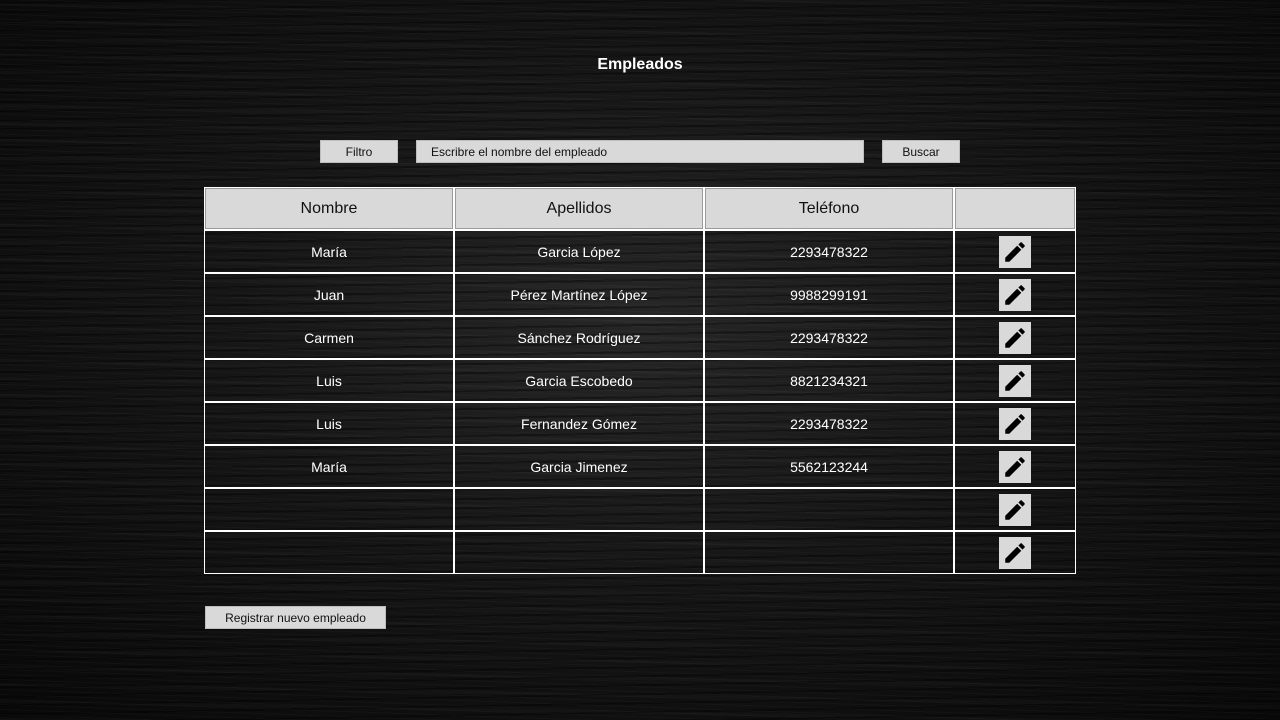  I want to click on table-row: Luis Fernandez Gómez 2293478322, so click(640, 423).